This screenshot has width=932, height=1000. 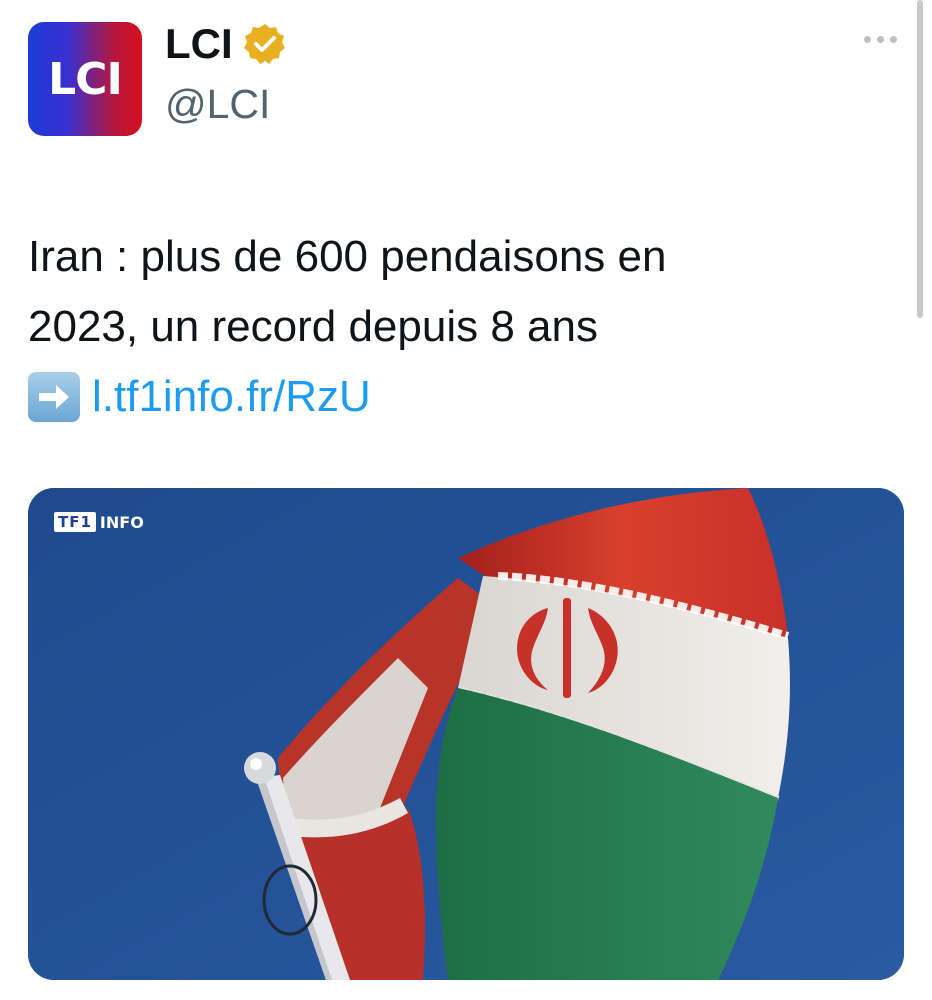 I want to click on avatar-logo: LCI, so click(x=85, y=79).